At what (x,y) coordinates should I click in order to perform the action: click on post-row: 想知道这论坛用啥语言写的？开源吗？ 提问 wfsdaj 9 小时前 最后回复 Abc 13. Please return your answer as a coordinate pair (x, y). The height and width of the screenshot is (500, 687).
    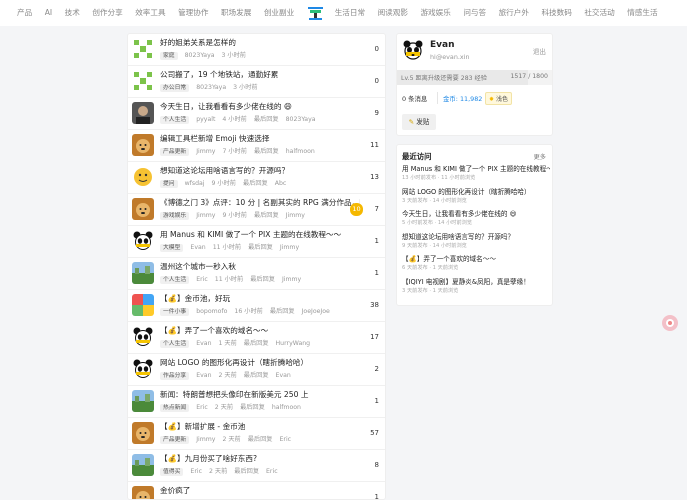
    Looking at the image, I should click on (256, 178).